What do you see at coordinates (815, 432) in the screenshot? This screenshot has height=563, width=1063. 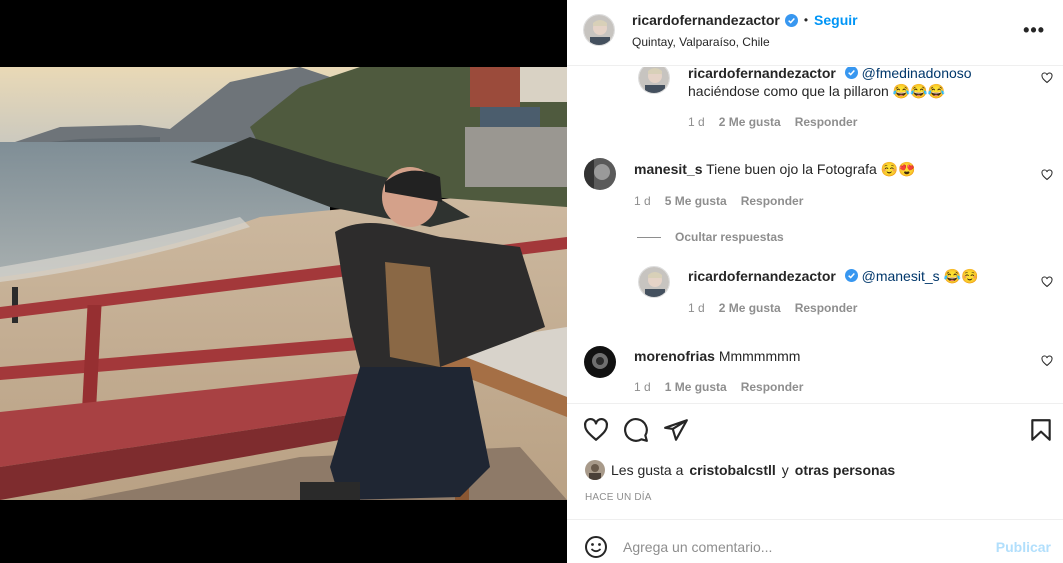 I see `post-action-bar` at bounding box center [815, 432].